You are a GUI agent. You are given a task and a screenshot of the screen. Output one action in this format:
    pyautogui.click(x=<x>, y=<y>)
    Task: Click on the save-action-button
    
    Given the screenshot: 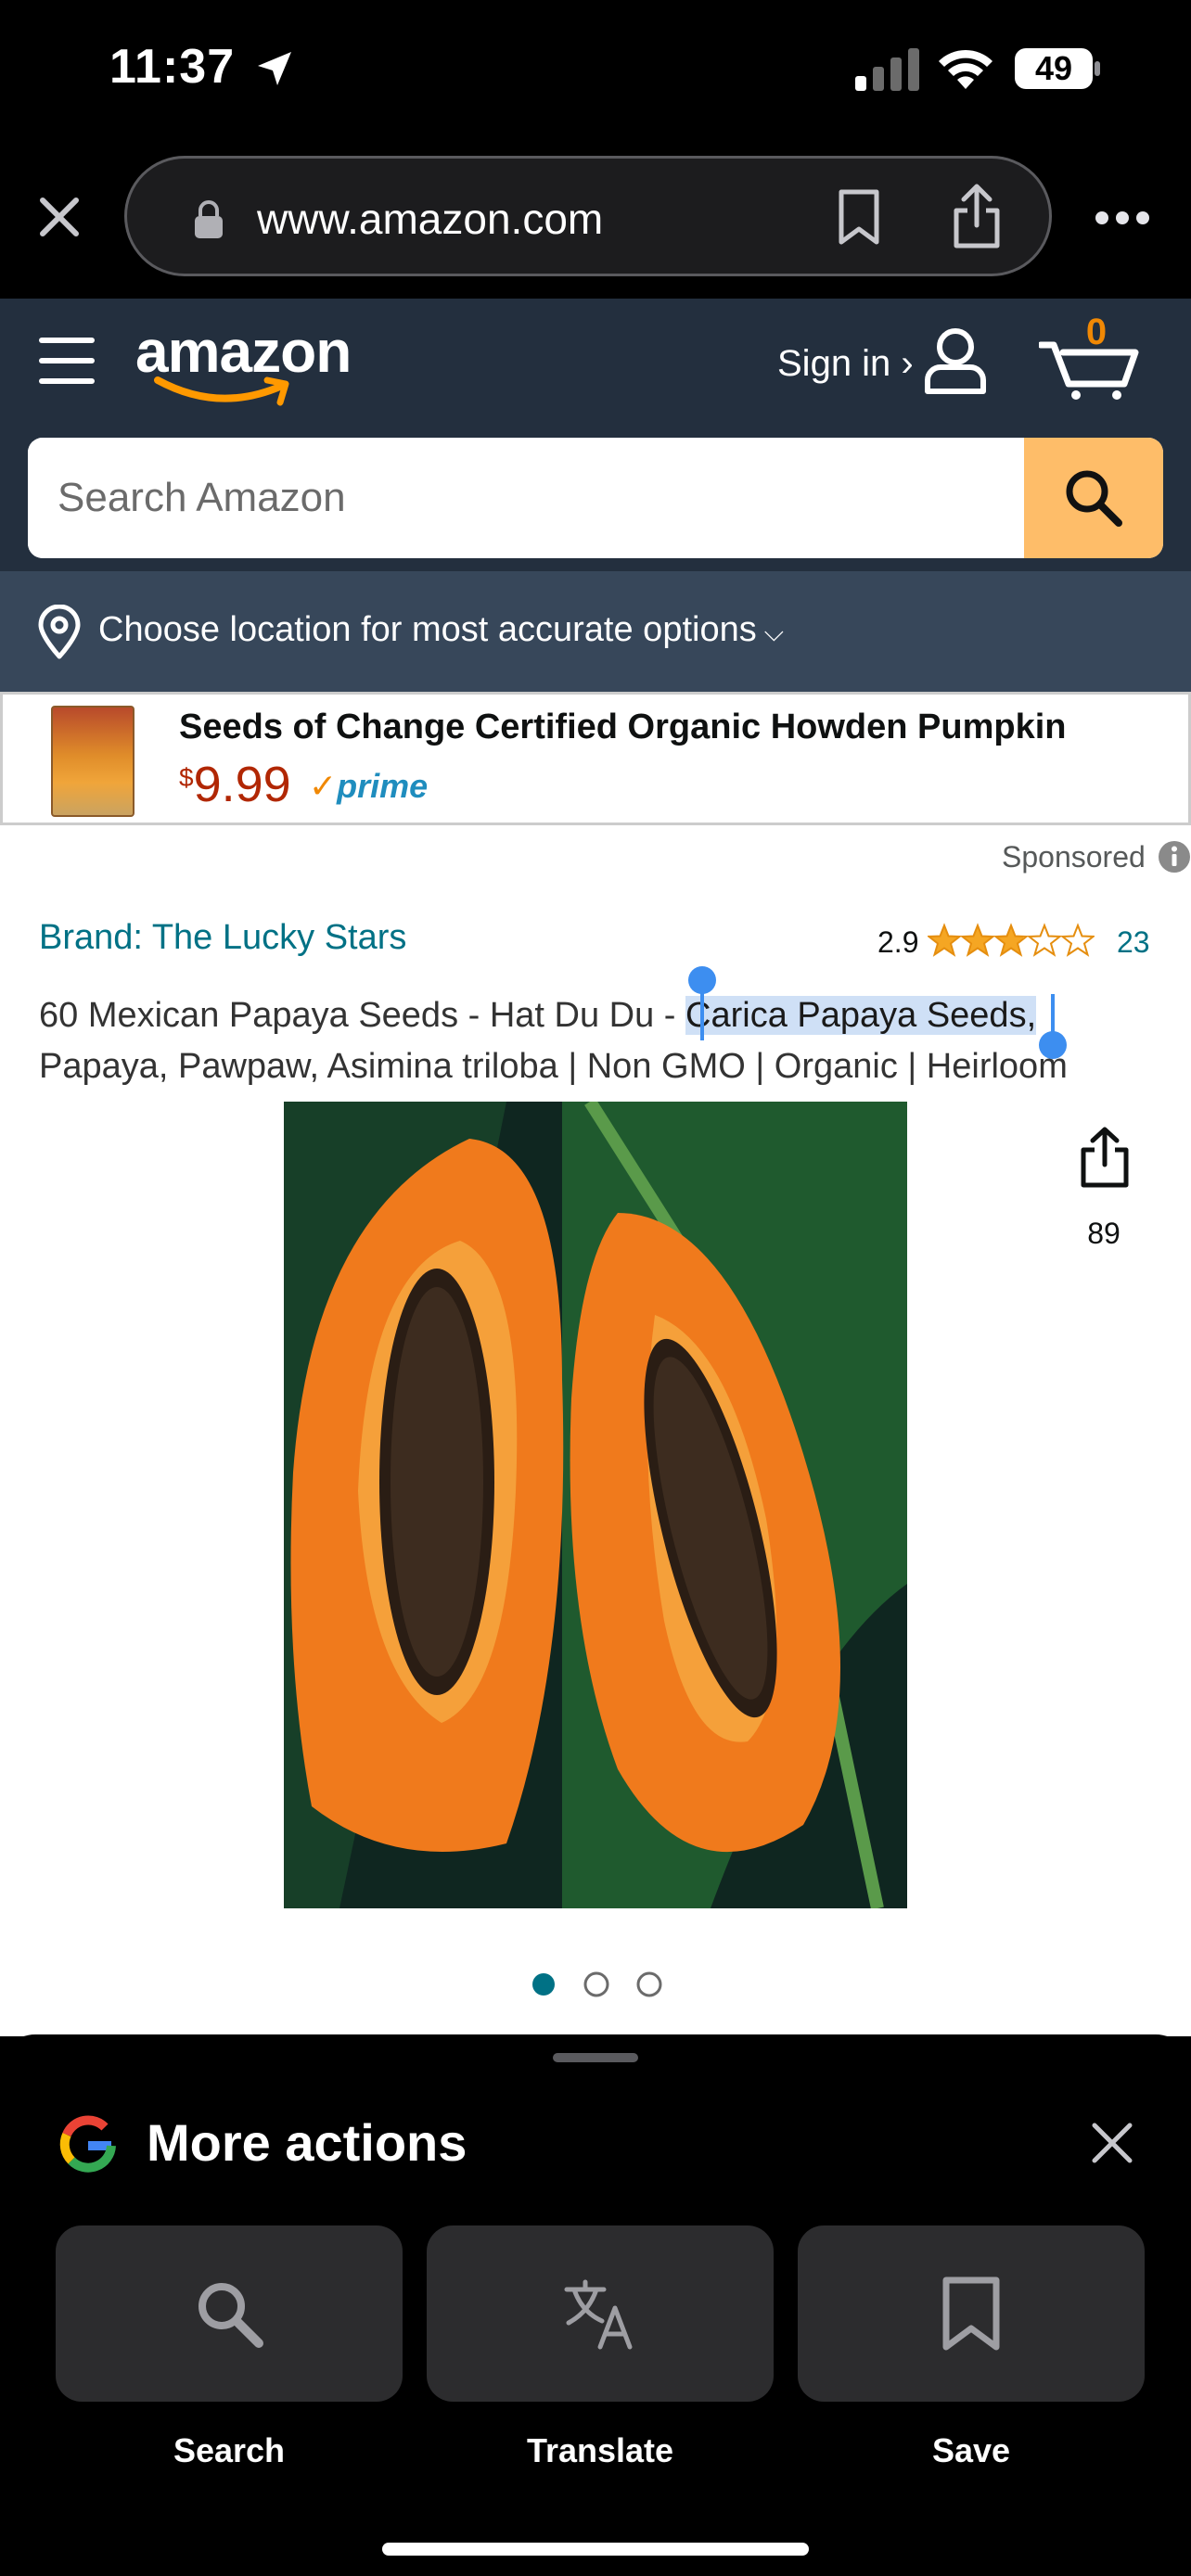 What is the action you would take?
    pyautogui.click(x=971, y=2313)
    